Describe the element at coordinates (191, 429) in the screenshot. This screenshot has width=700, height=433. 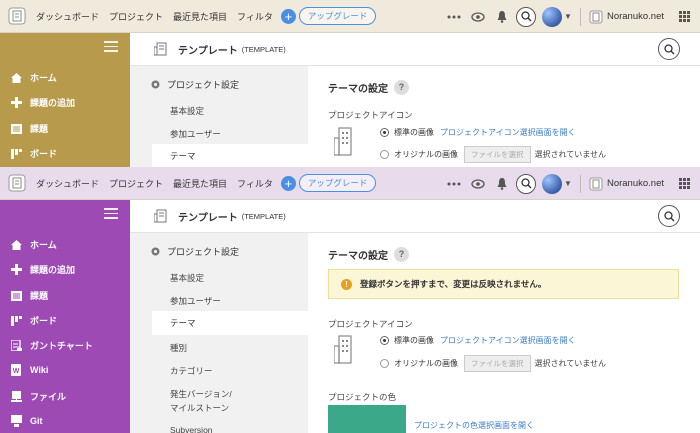
I see `subnav-item-subversion: Subversion` at that location.